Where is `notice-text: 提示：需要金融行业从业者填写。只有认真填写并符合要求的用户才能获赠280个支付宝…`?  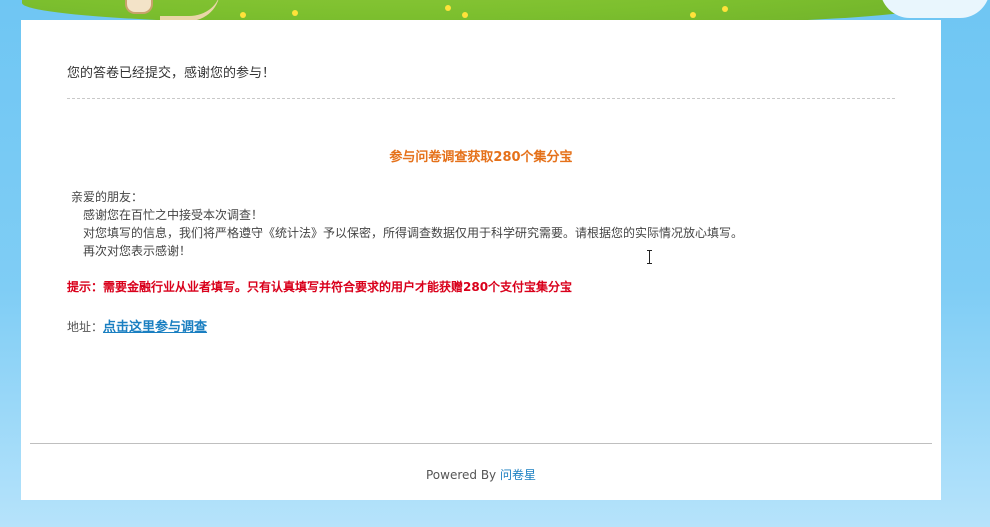
notice-text: 提示：需要金融行业从业者填写。只有认真填写并符合要求的用户才能获赠280个支付宝… is located at coordinates (320, 287).